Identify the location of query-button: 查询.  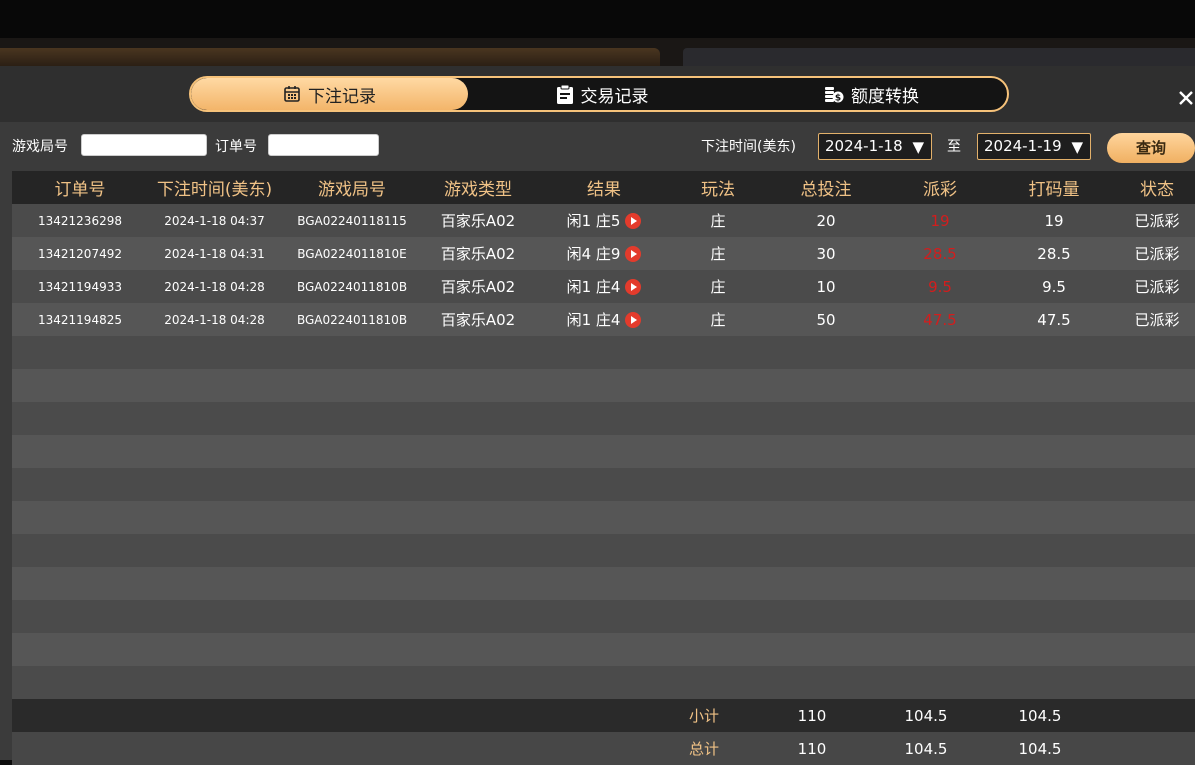
(1151, 148).